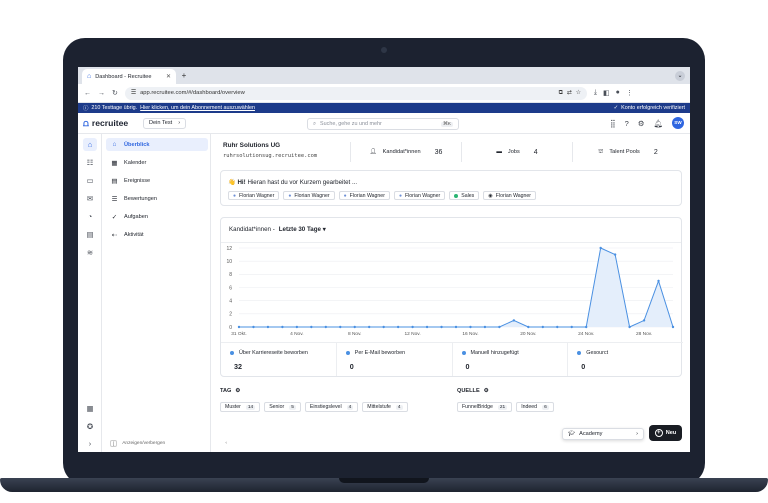 The image size is (768, 503). I want to click on company-switcher: Dein Test ›, so click(165, 123).